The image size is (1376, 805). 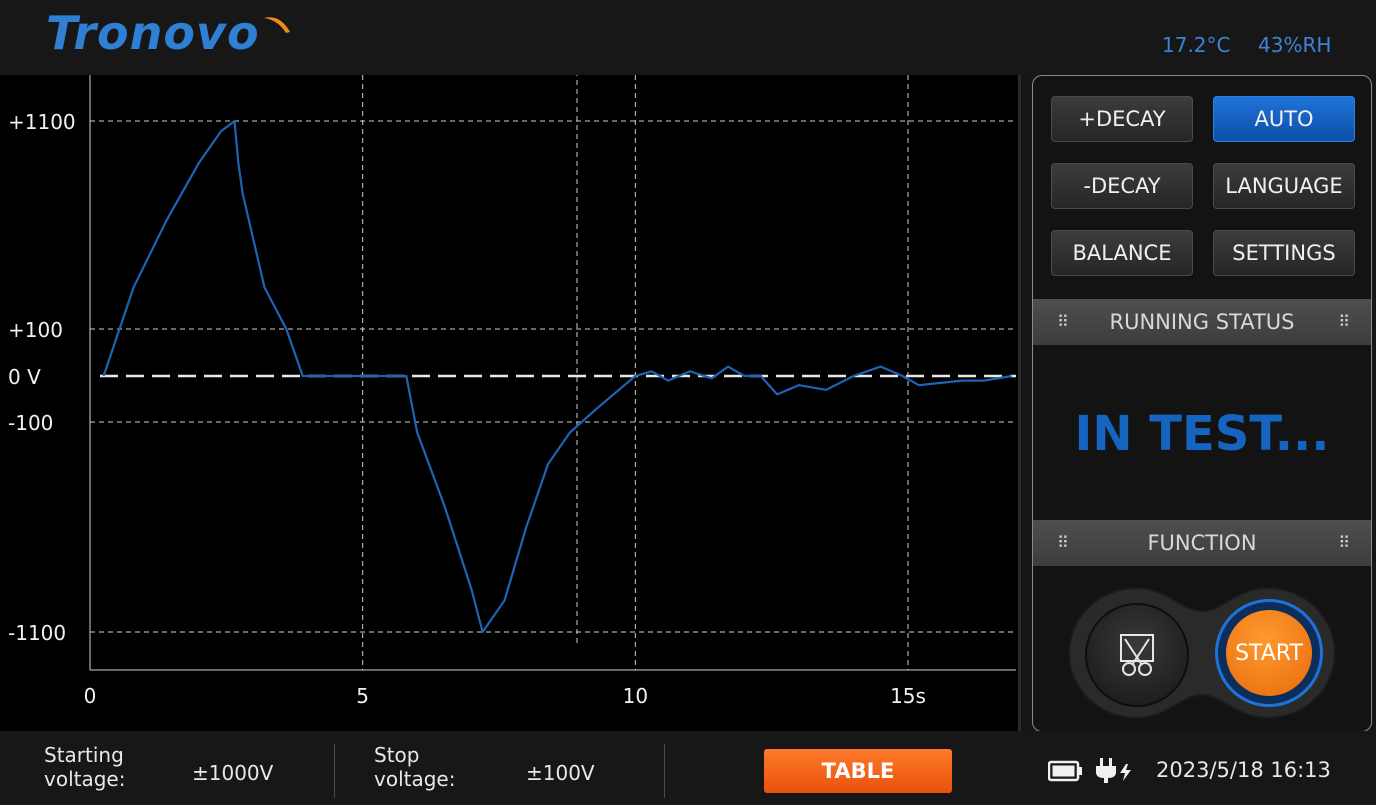 What do you see at coordinates (1113, 770) in the screenshot?
I see `charging-plug-icon` at bounding box center [1113, 770].